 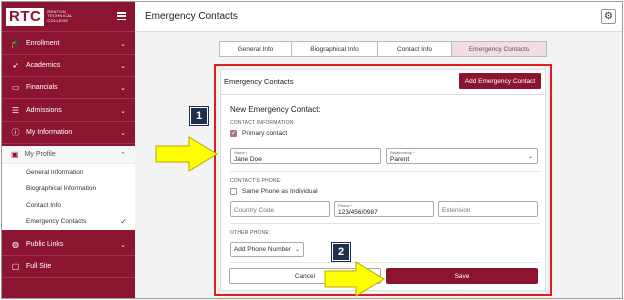 I want to click on list-icon: ☰, so click(x=15, y=110).